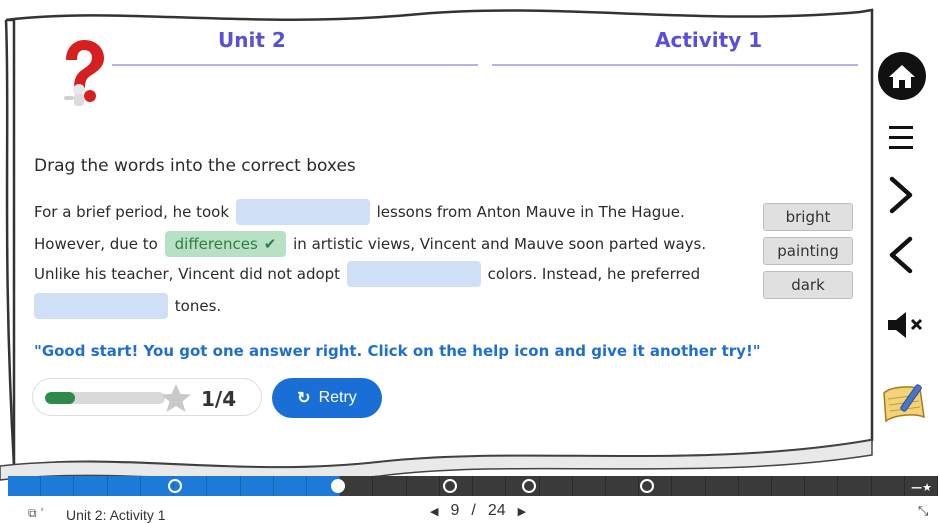 This screenshot has height=524, width=940. Describe the element at coordinates (478, 511) in the screenshot. I see `pager: ◀ 9 / 24 ▶` at that location.